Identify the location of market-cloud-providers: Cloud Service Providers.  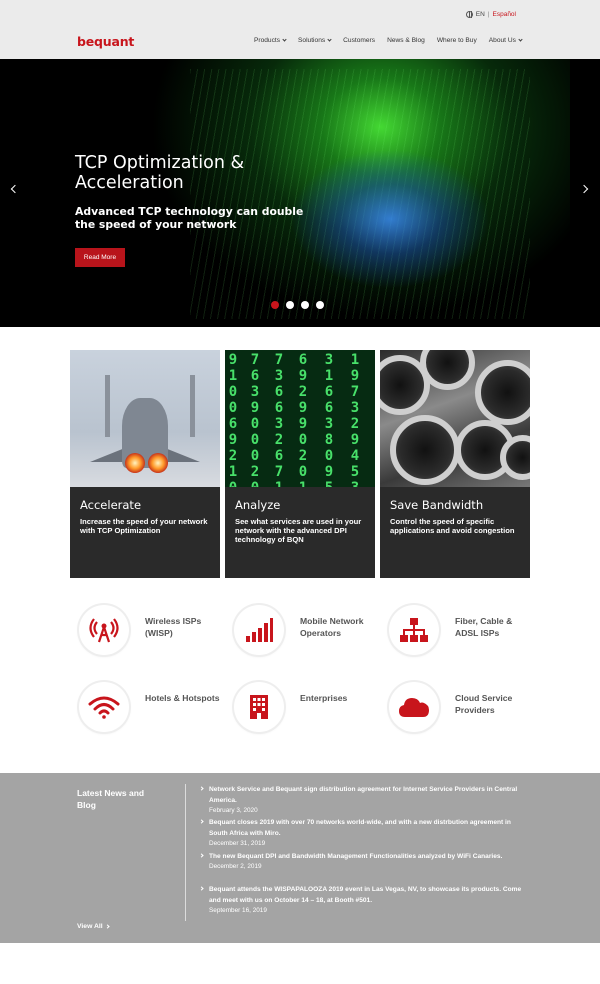
(462, 707).